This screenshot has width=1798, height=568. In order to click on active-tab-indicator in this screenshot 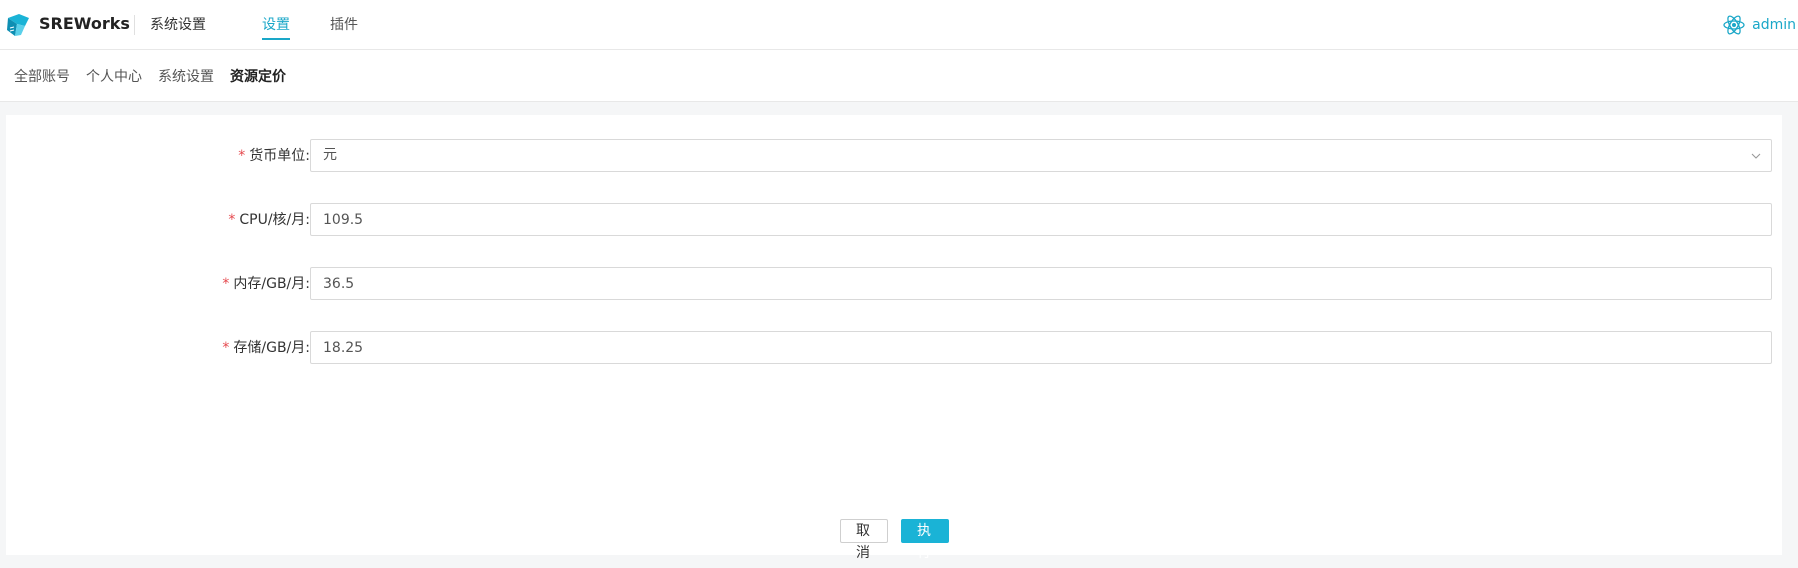, I will do `click(276, 39)`.